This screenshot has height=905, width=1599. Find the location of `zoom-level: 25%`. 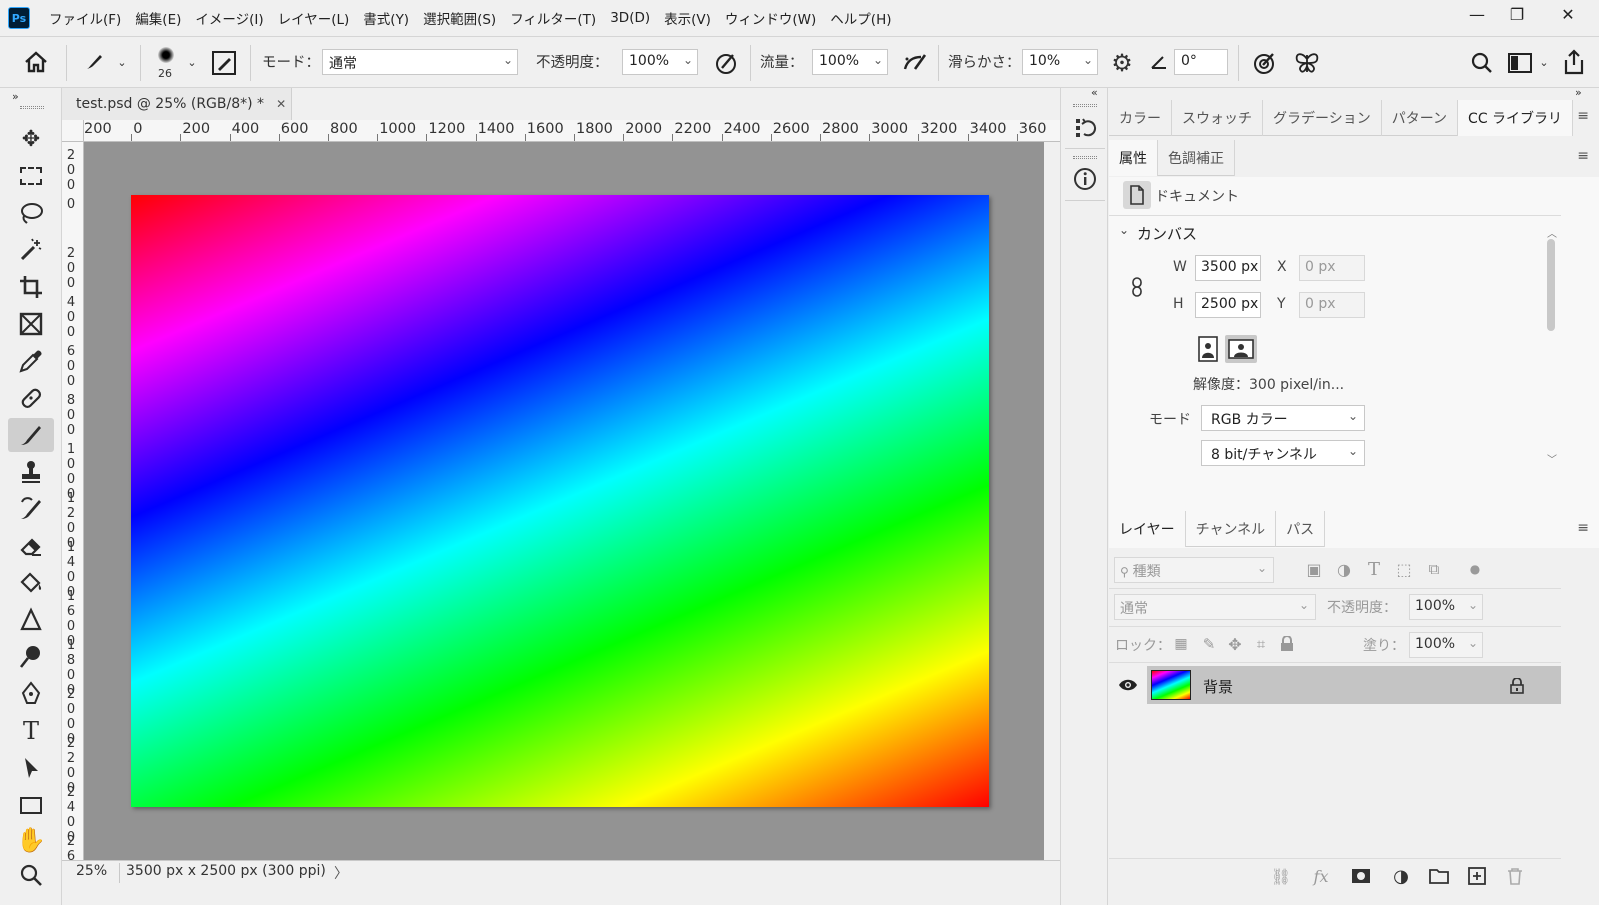

zoom-level: 25% is located at coordinates (94, 873).